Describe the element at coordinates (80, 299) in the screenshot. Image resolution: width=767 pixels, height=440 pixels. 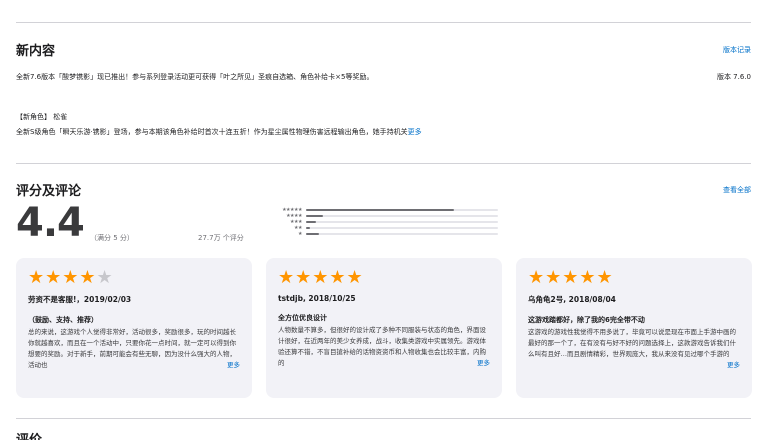
I see `review-author: 劳资不是客服!，2019/02/03` at that location.